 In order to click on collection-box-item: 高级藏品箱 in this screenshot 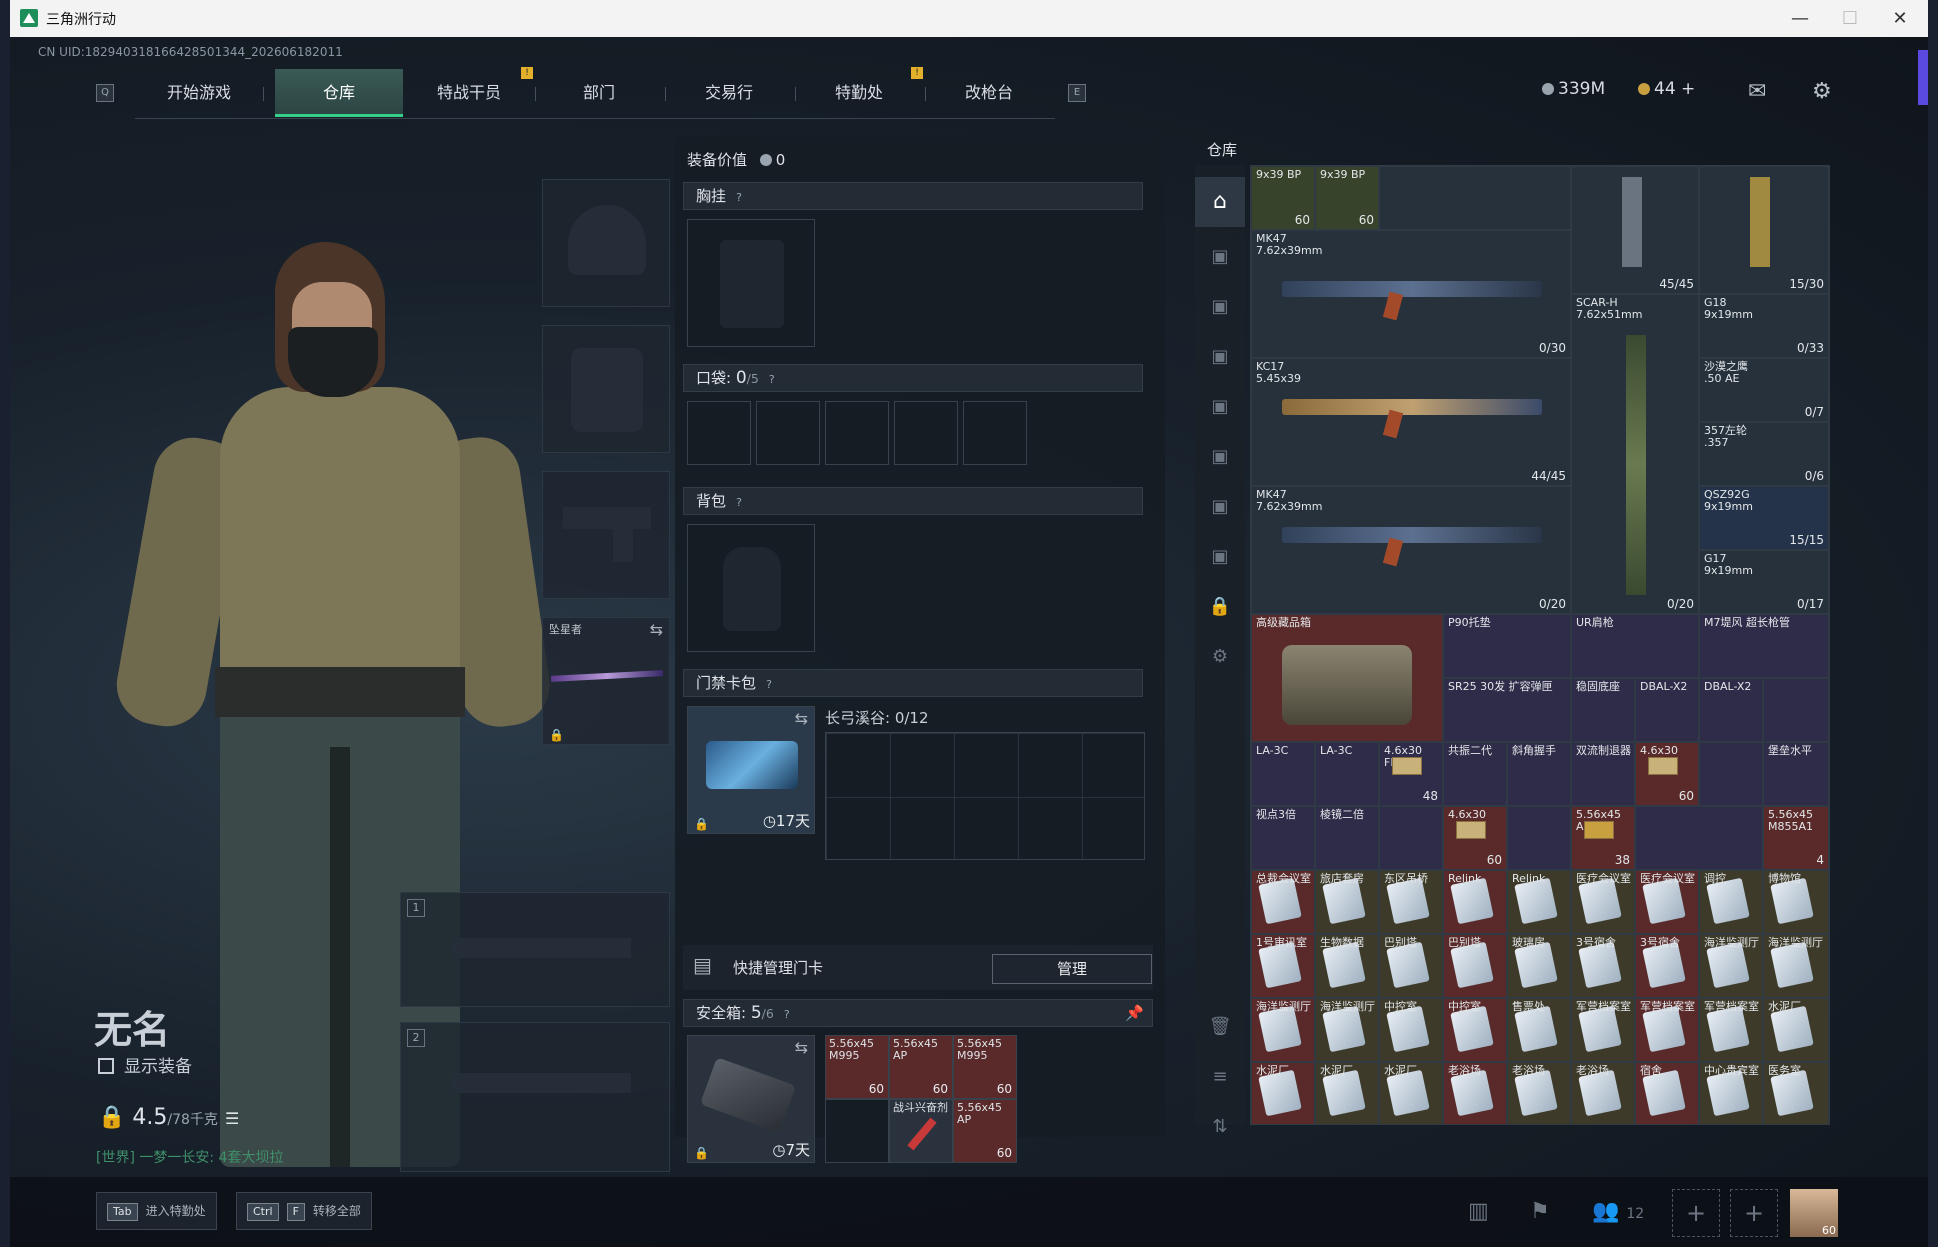, I will do `click(1347, 678)`.